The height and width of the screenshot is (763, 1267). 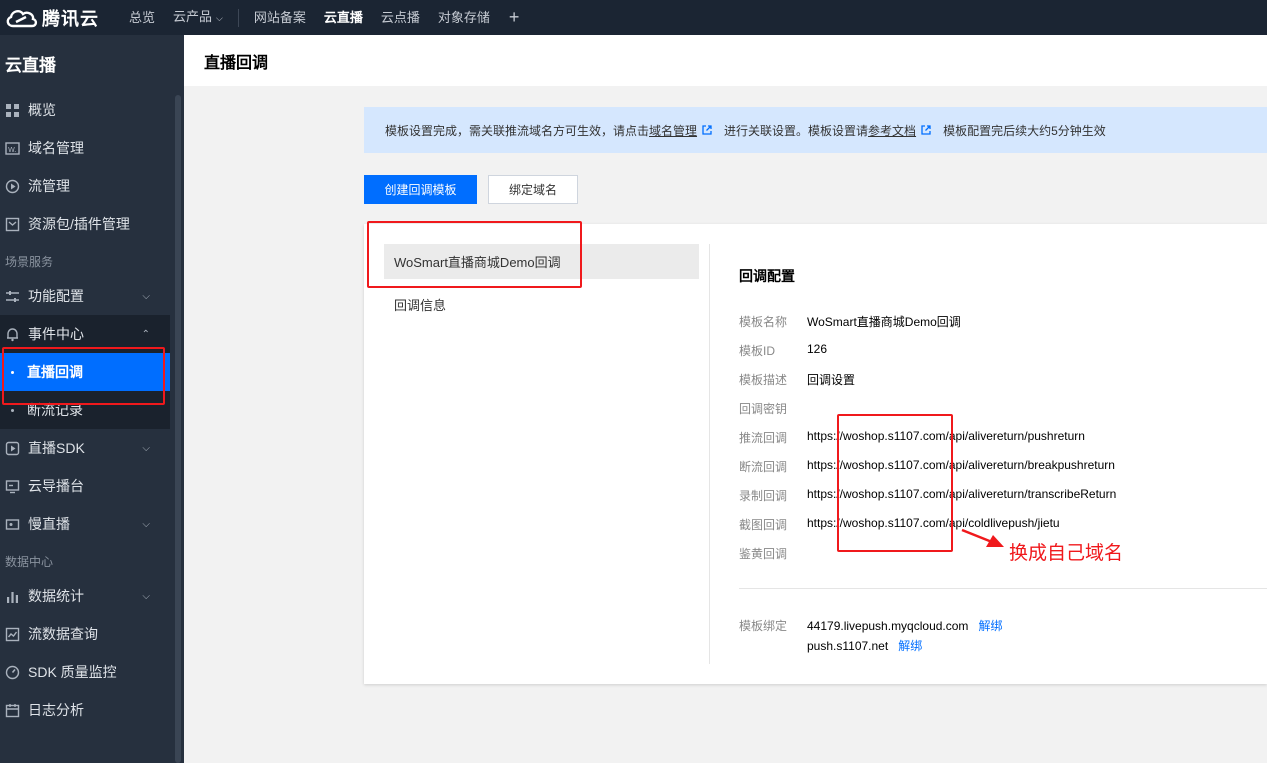 What do you see at coordinates (49, 186) in the screenshot?
I see `sidebar-item-label: 流管理` at bounding box center [49, 186].